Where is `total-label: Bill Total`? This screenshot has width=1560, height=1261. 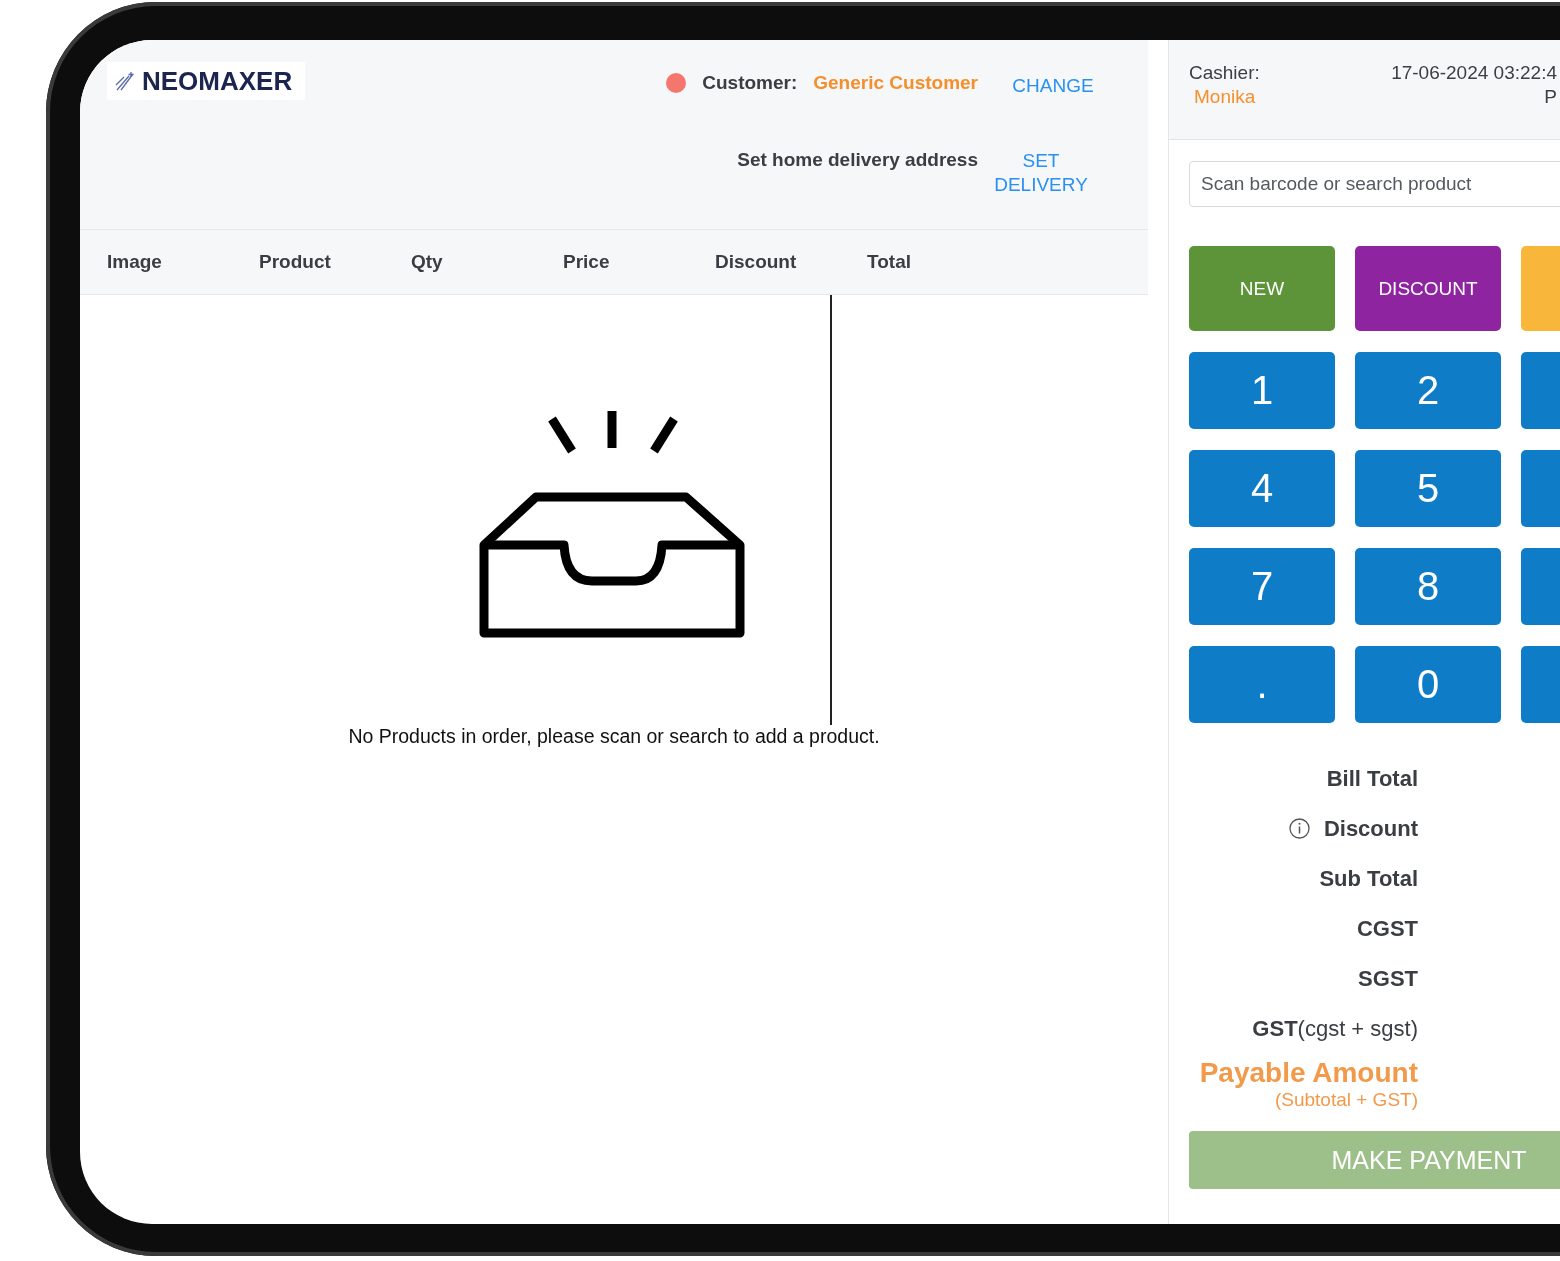 total-label: Bill Total is located at coordinates (1372, 778).